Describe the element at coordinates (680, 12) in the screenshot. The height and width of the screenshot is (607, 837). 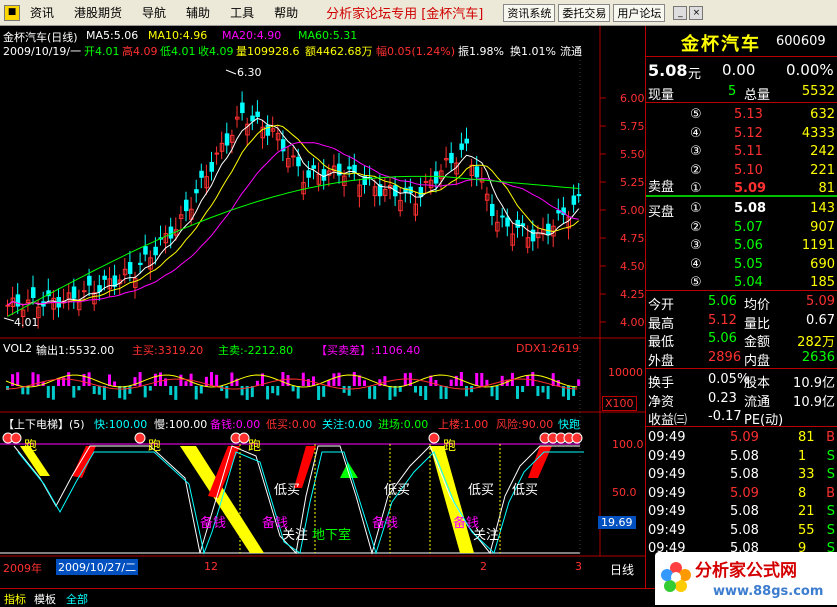
I see `minimize-icon: _` at that location.